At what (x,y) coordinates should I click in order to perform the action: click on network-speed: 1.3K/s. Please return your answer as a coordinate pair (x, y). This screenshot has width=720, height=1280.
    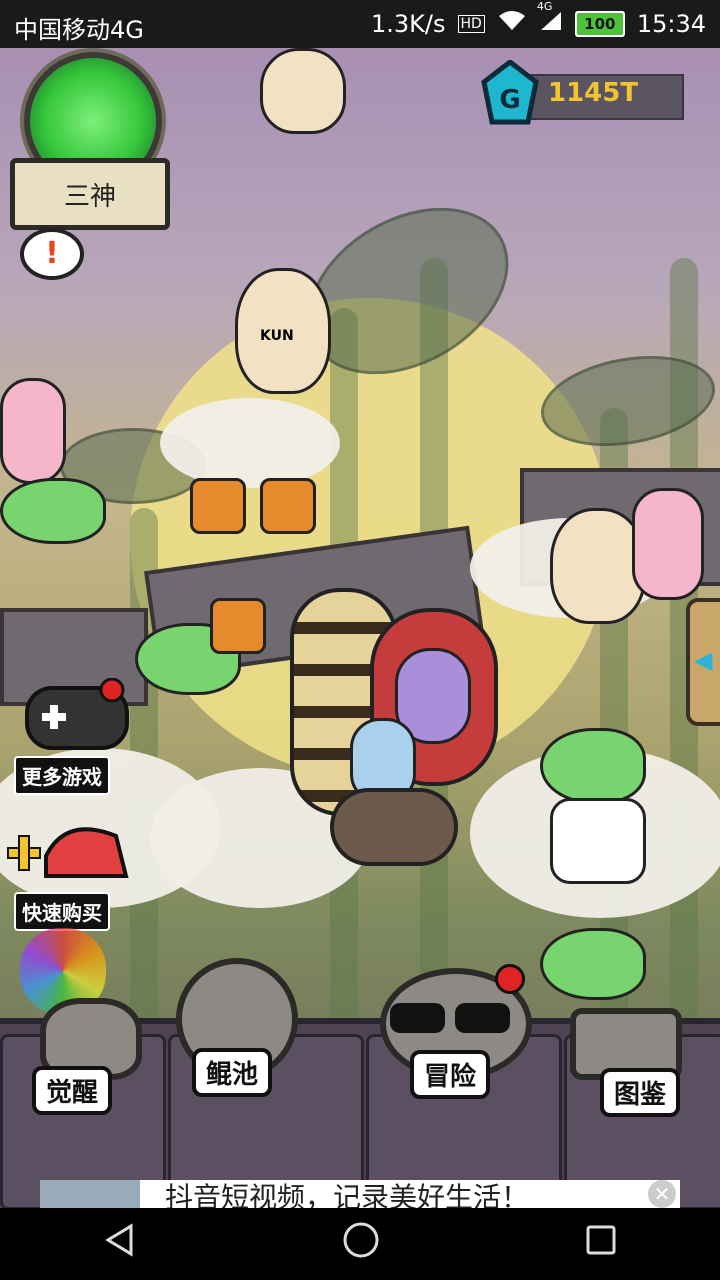
    Looking at the image, I should click on (408, 24).